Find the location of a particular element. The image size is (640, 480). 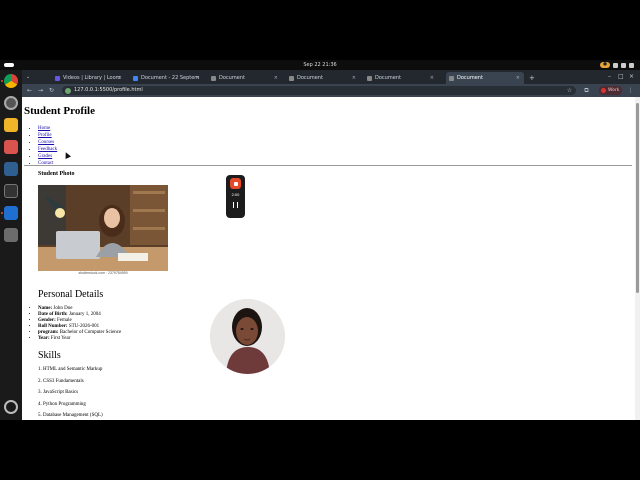

nav-link-grades: Grades is located at coordinates (45, 156).